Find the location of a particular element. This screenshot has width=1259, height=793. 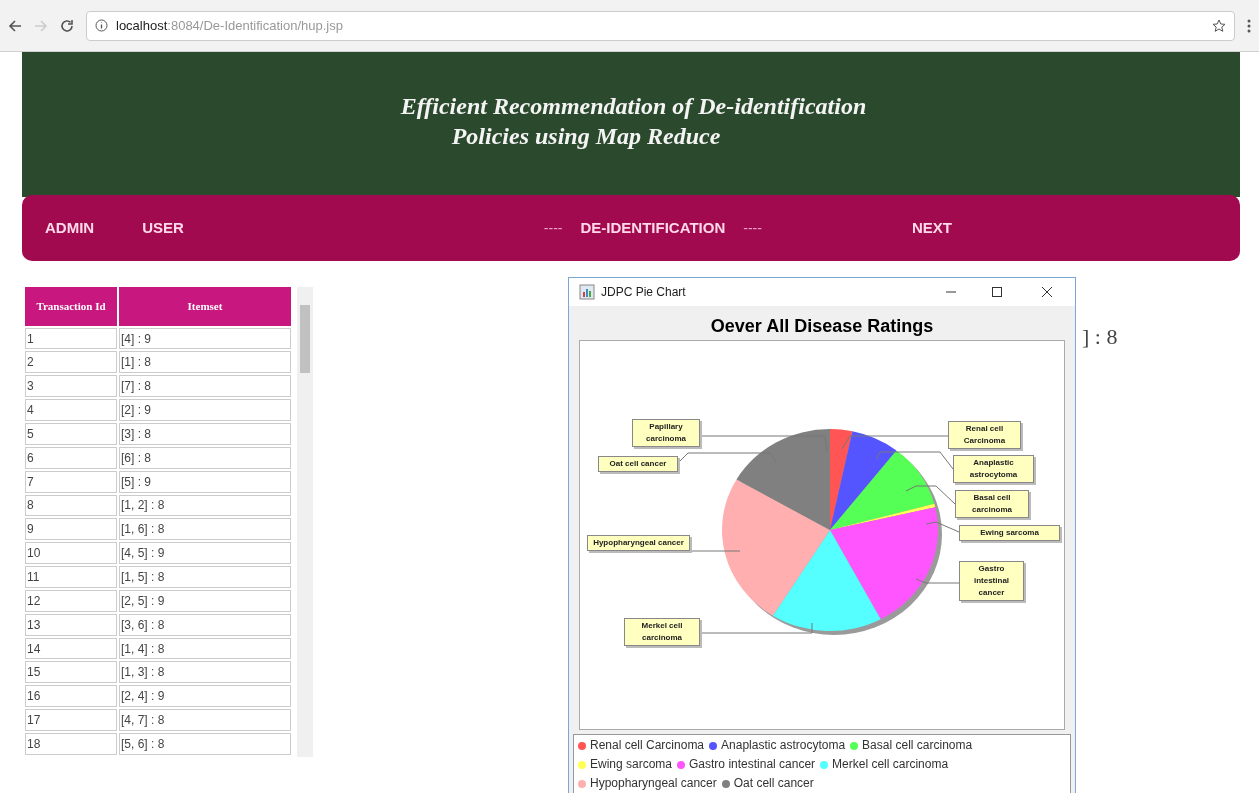

table-cell: 18 is located at coordinates (71, 743).